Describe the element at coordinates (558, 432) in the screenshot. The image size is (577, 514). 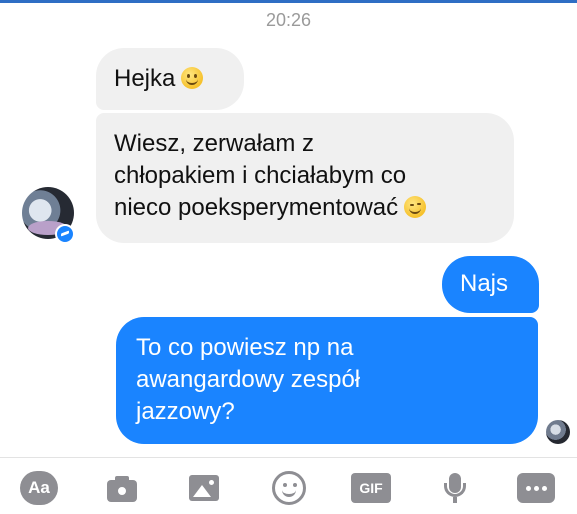
I see `read-receipt-avatar` at that location.